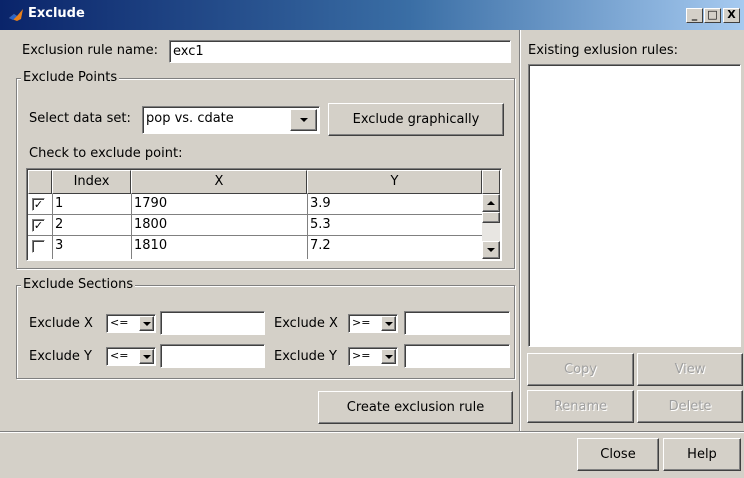 This screenshot has width=744, height=478. I want to click on y-min-input, so click(212, 356).